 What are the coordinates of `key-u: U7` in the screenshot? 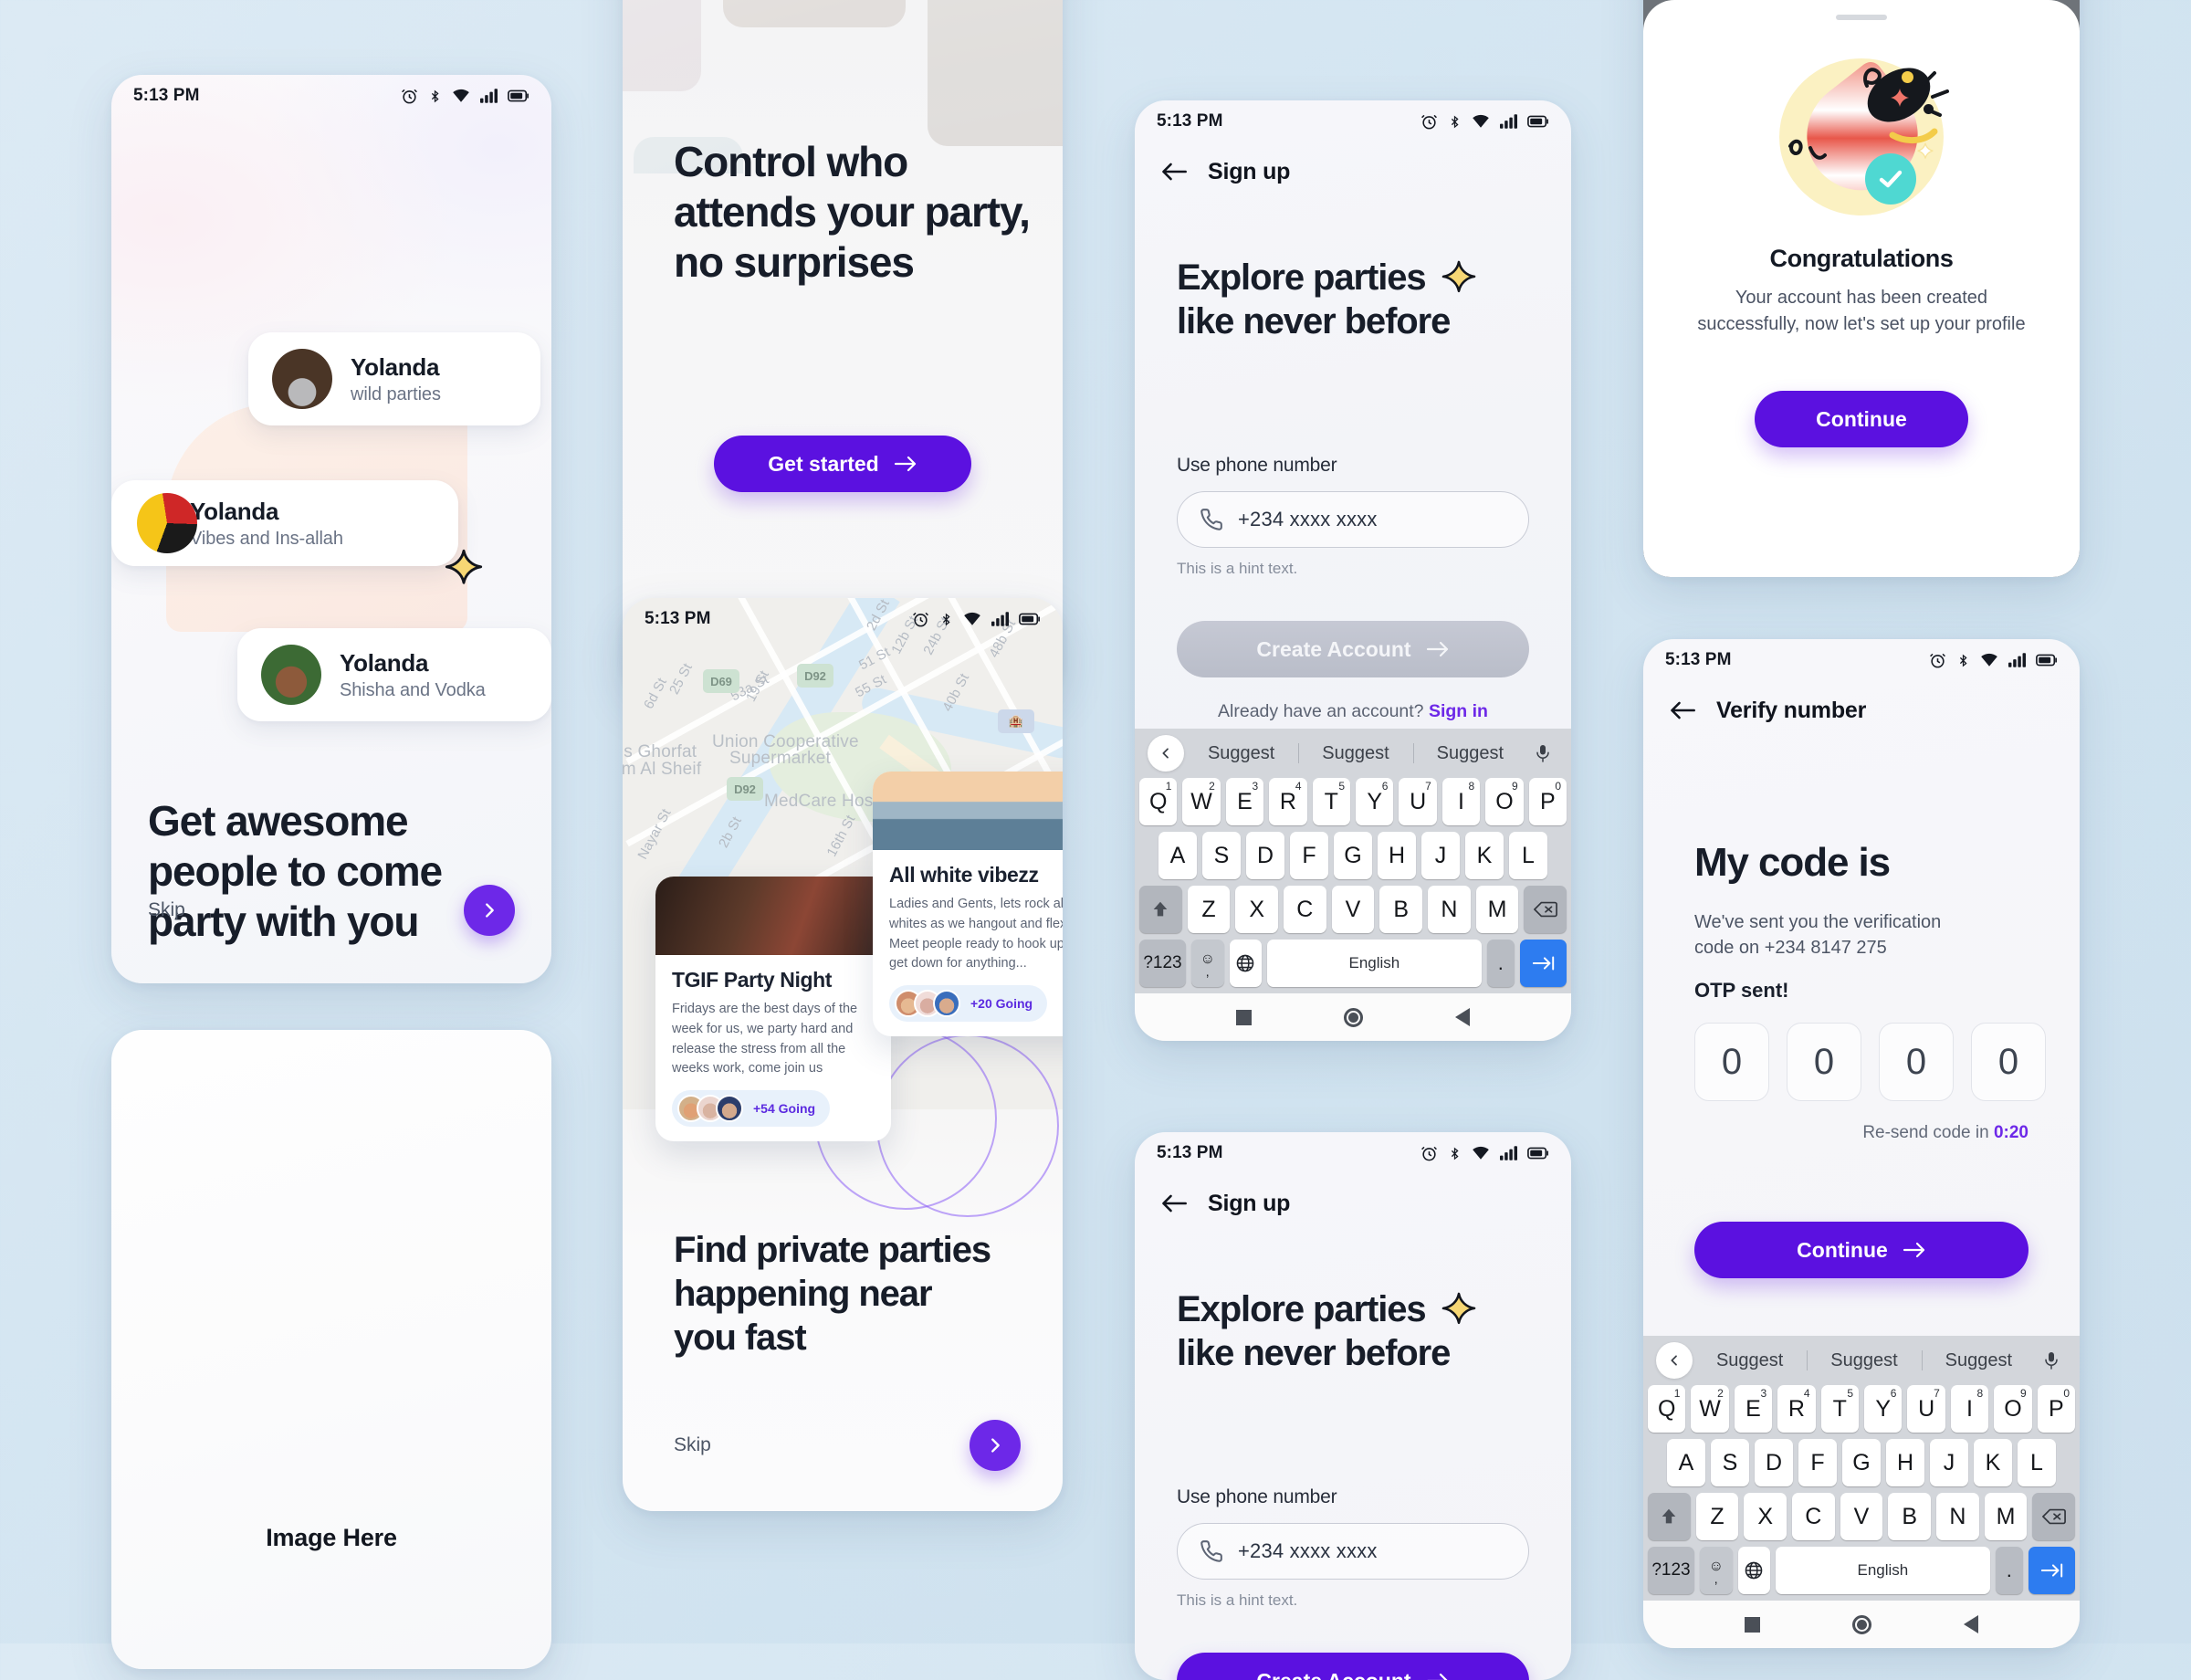 It's located at (1926, 1409).